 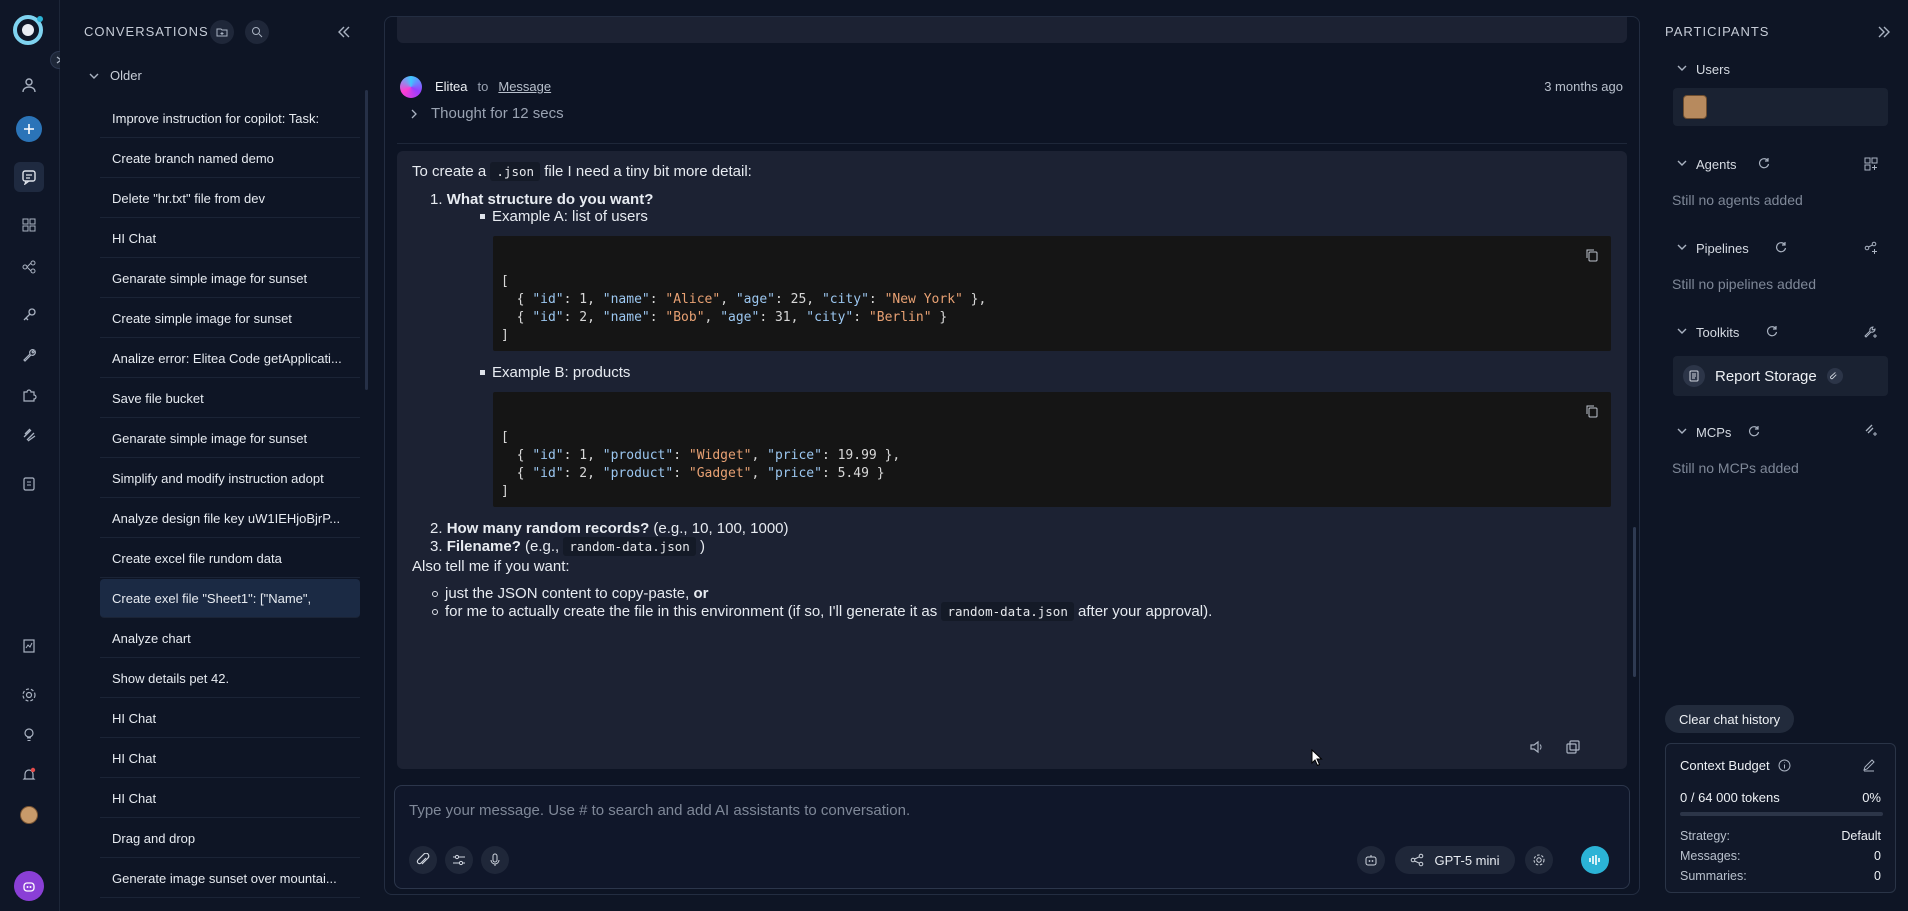 I want to click on add-toolkit-icon, so click(x=1871, y=332).